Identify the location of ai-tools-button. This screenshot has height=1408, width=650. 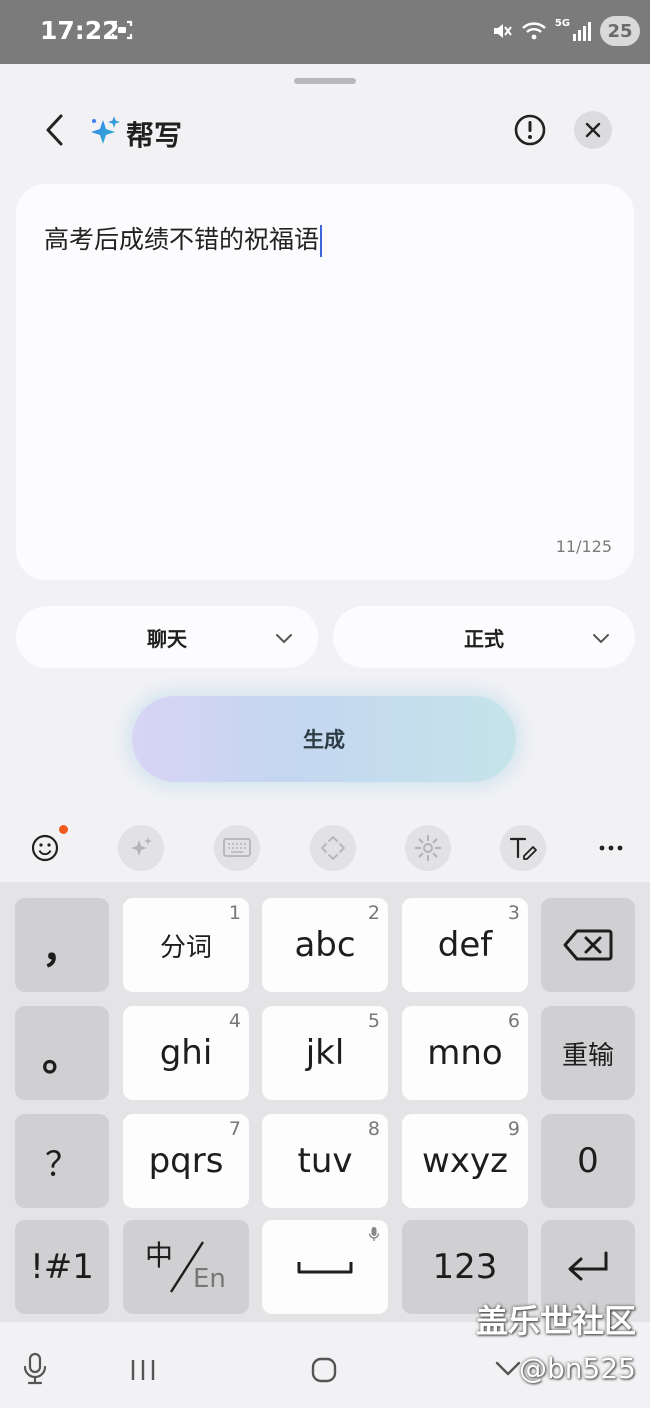
(141, 848).